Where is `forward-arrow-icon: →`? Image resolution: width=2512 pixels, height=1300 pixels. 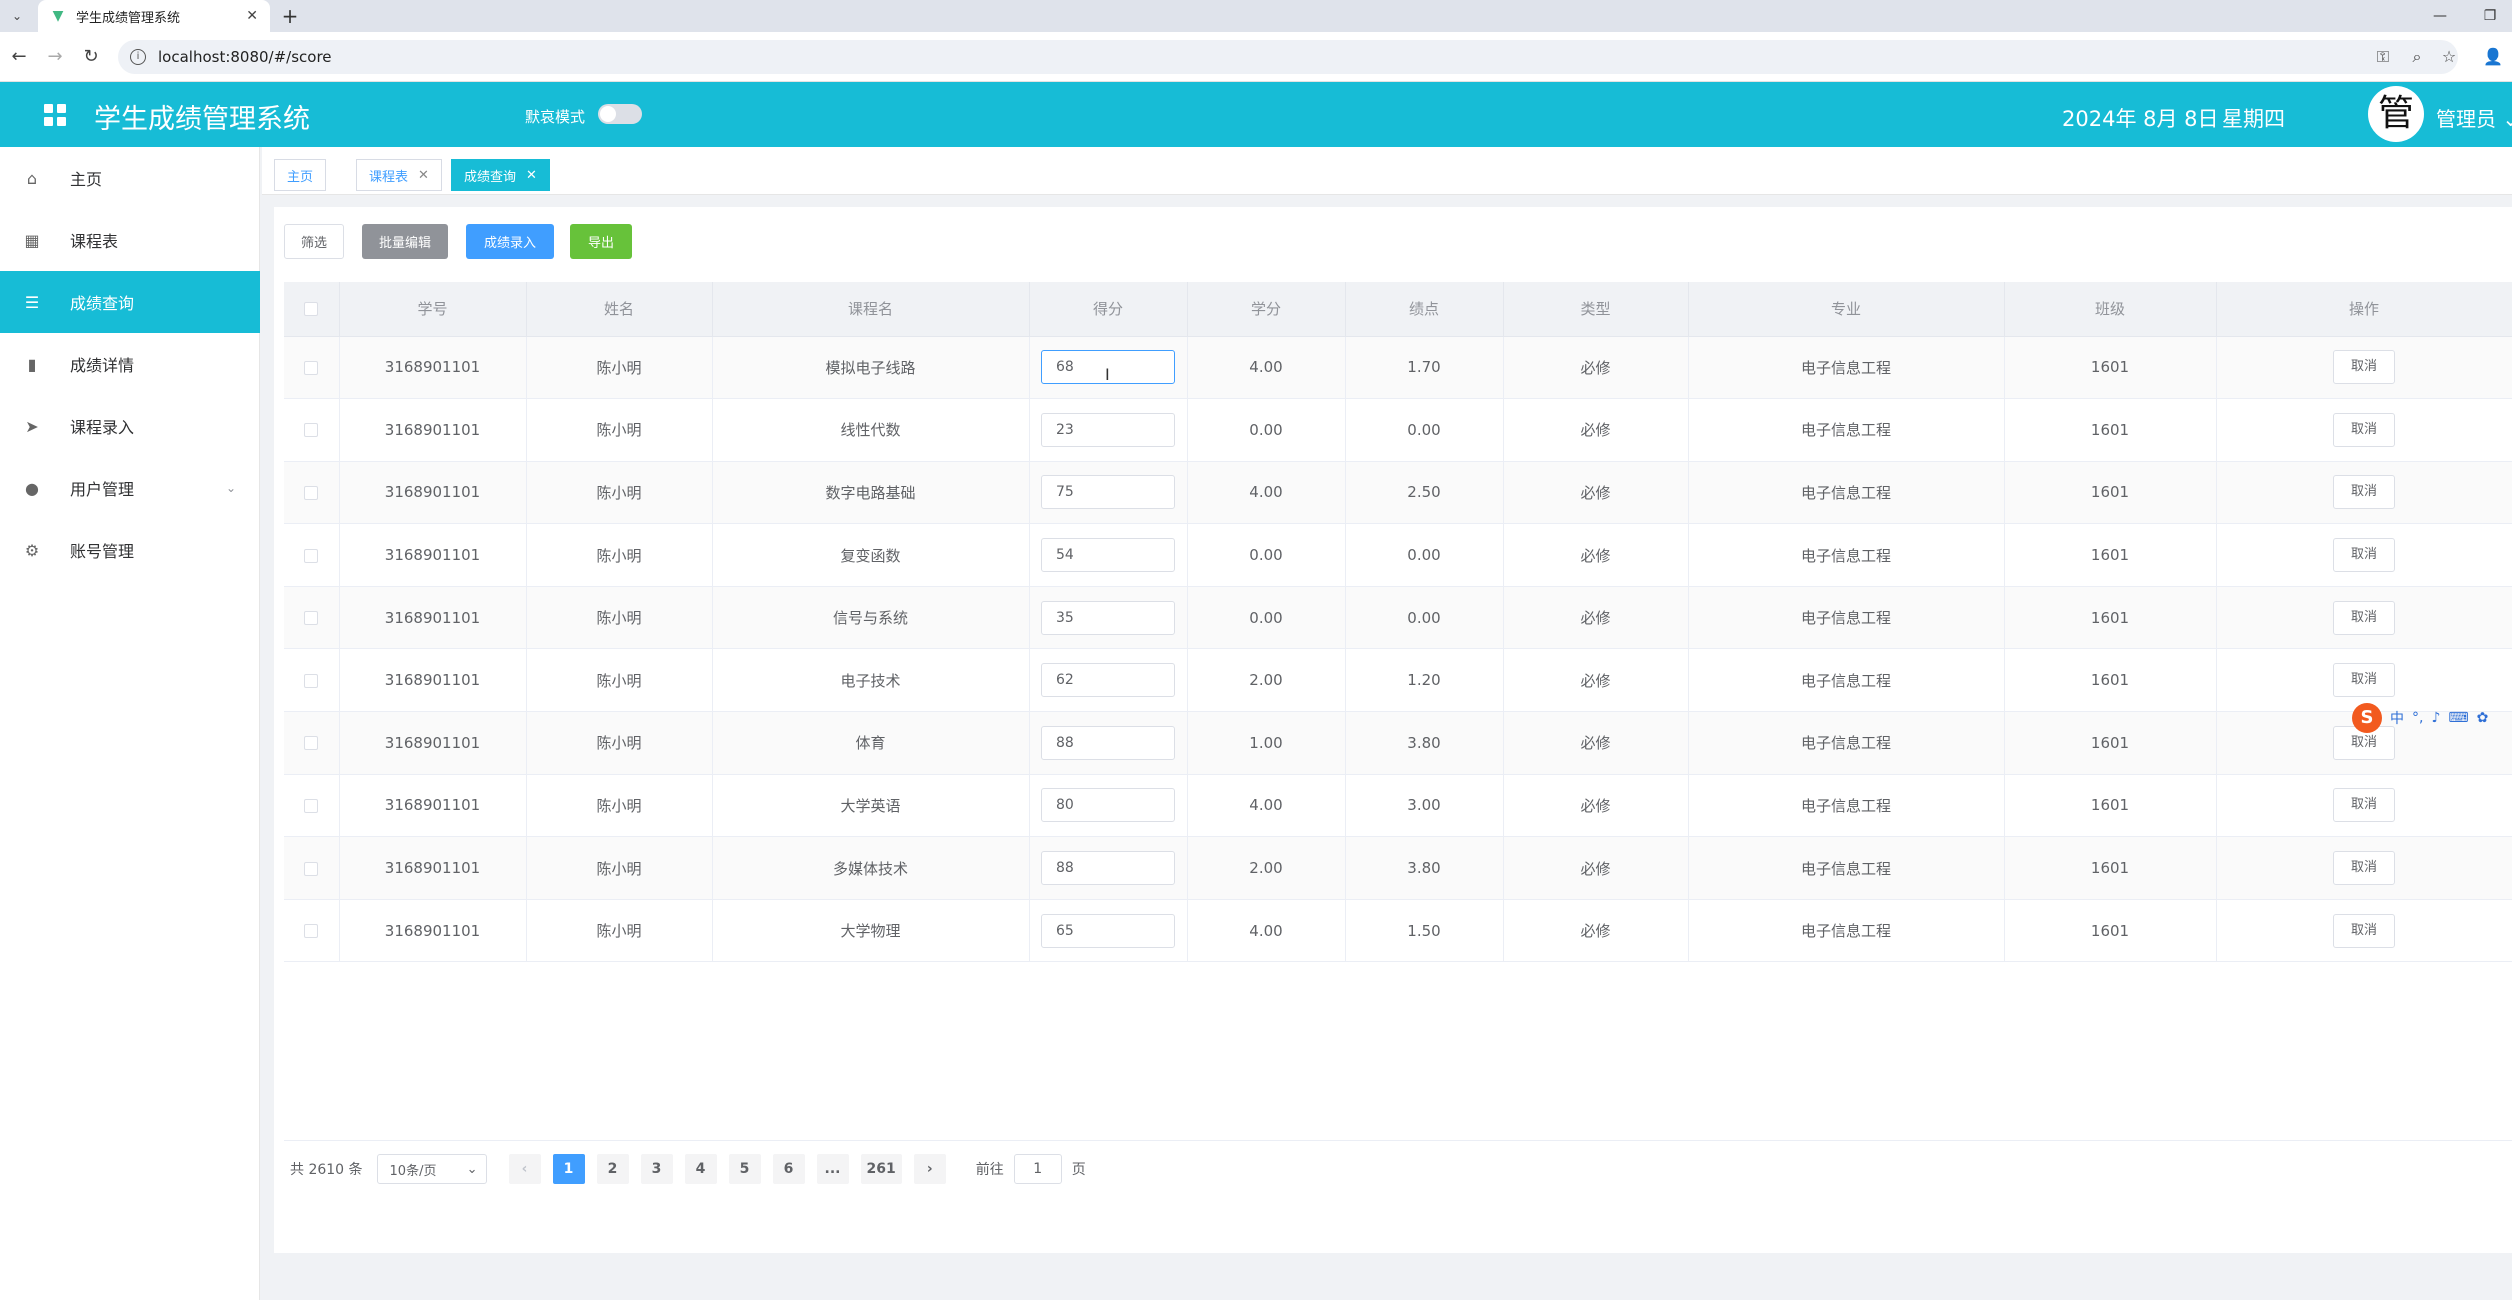
forward-arrow-icon: → is located at coordinates (55, 57).